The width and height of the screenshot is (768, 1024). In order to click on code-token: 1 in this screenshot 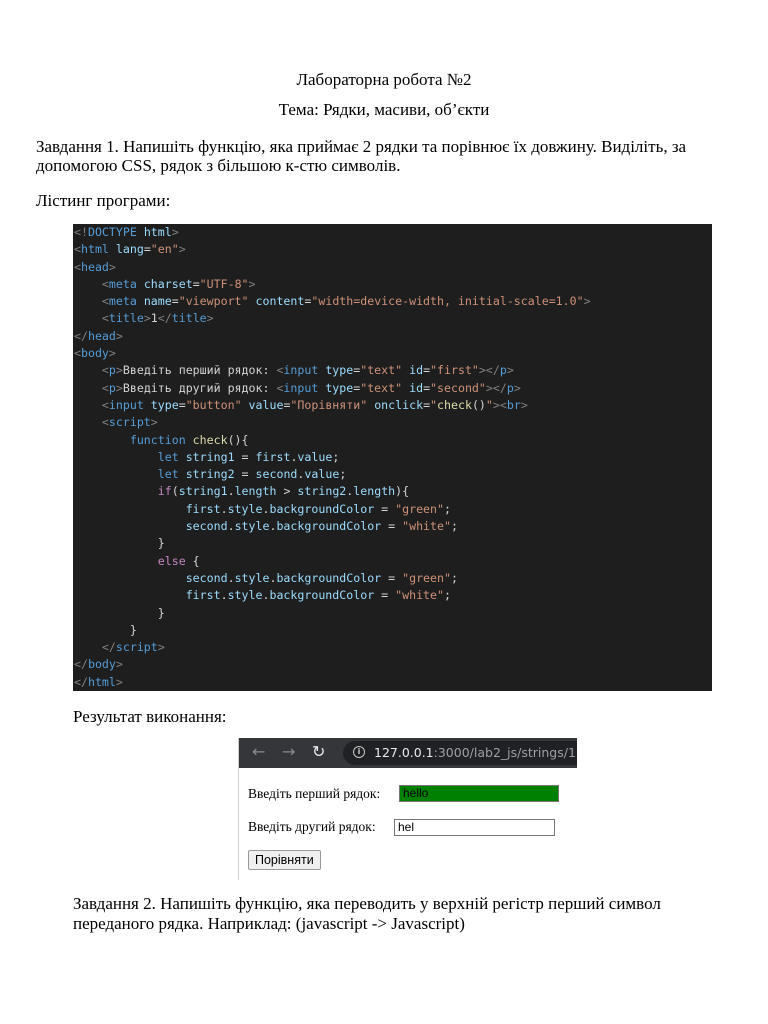, I will do `click(154, 318)`.